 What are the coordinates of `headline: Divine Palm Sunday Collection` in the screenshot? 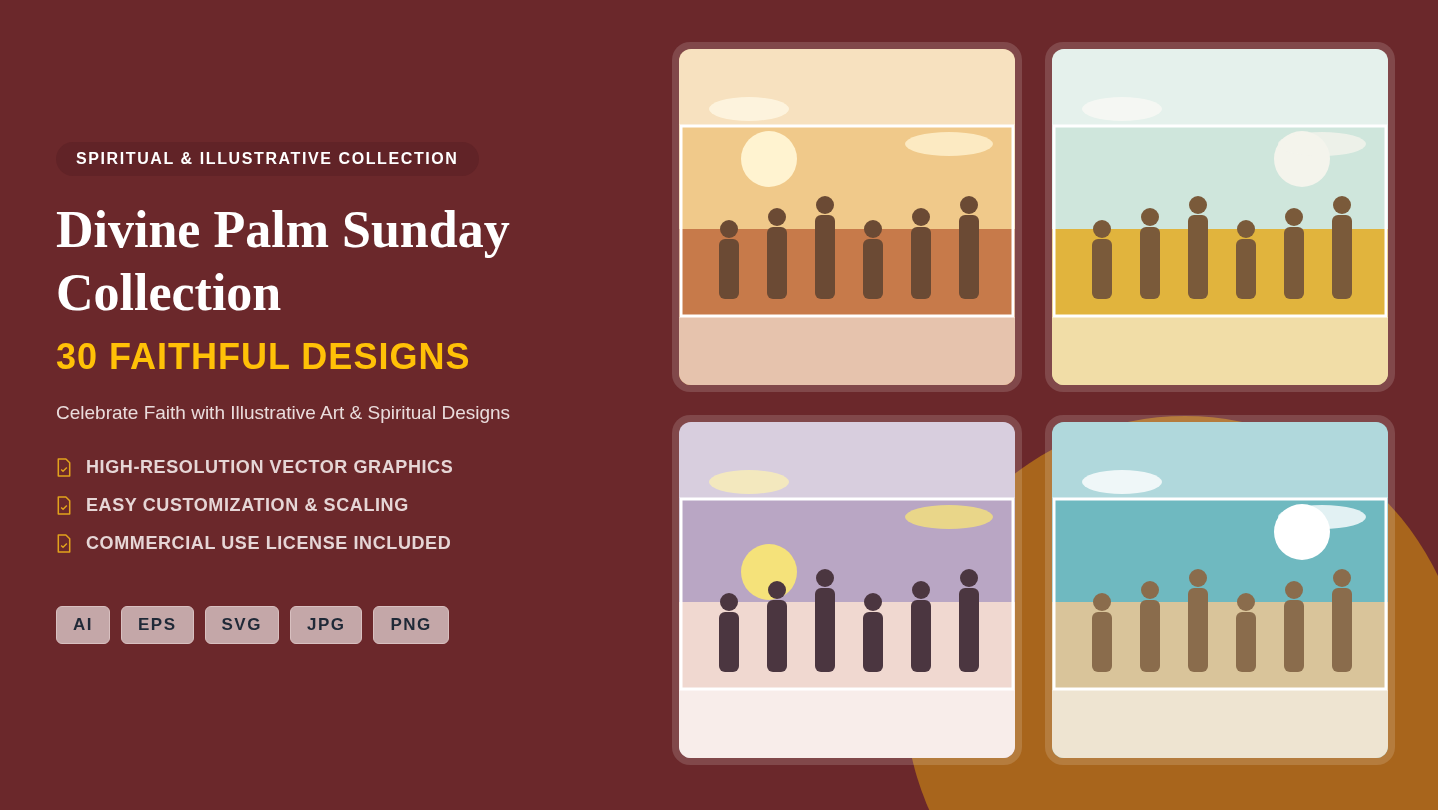 It's located at (283, 261).